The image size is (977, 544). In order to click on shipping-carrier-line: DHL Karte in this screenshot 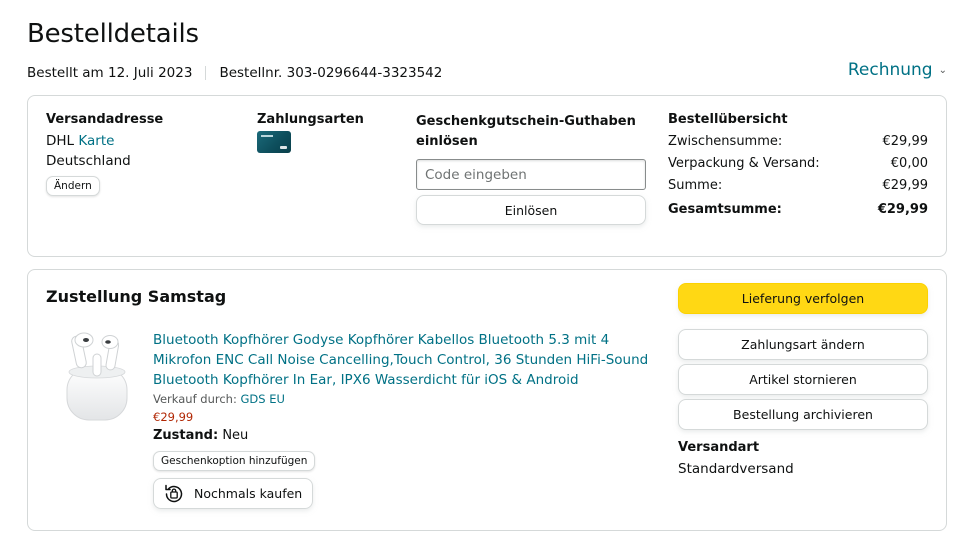, I will do `click(104, 141)`.